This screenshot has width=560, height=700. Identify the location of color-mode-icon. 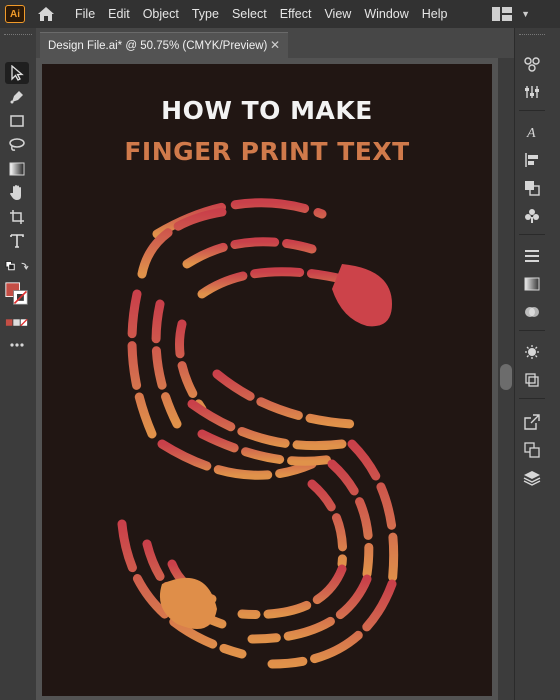
(17, 323).